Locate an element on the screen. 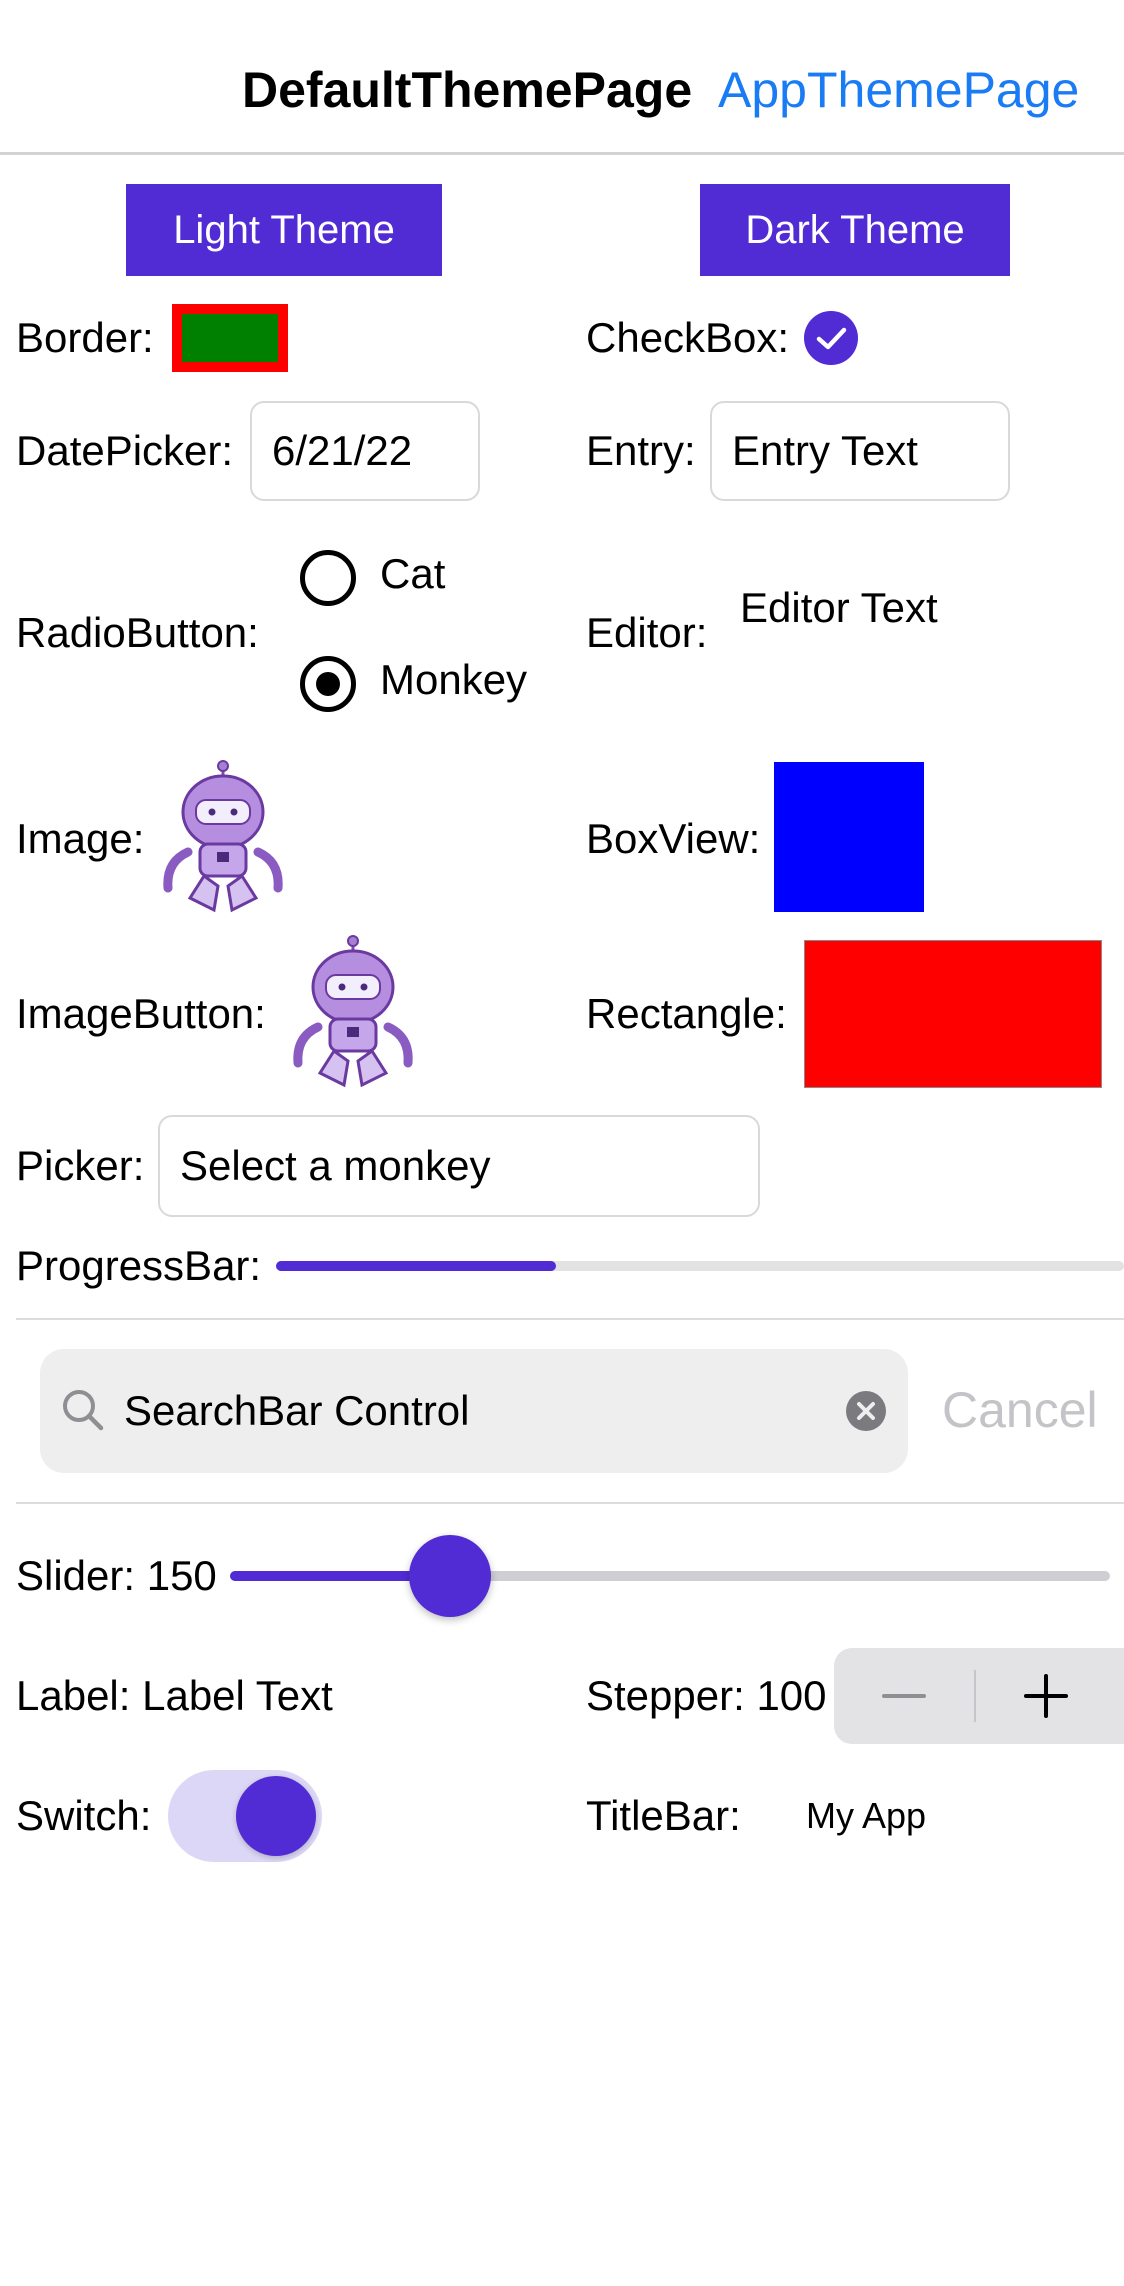  checkbox is located at coordinates (831, 338).